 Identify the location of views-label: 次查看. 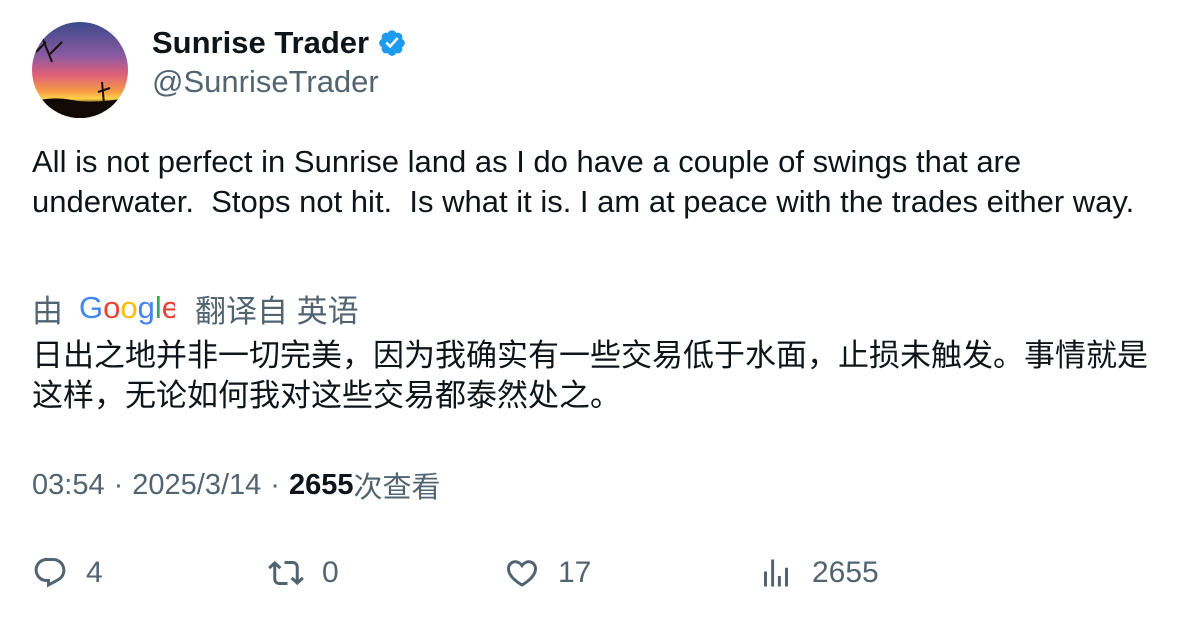
(397, 488).